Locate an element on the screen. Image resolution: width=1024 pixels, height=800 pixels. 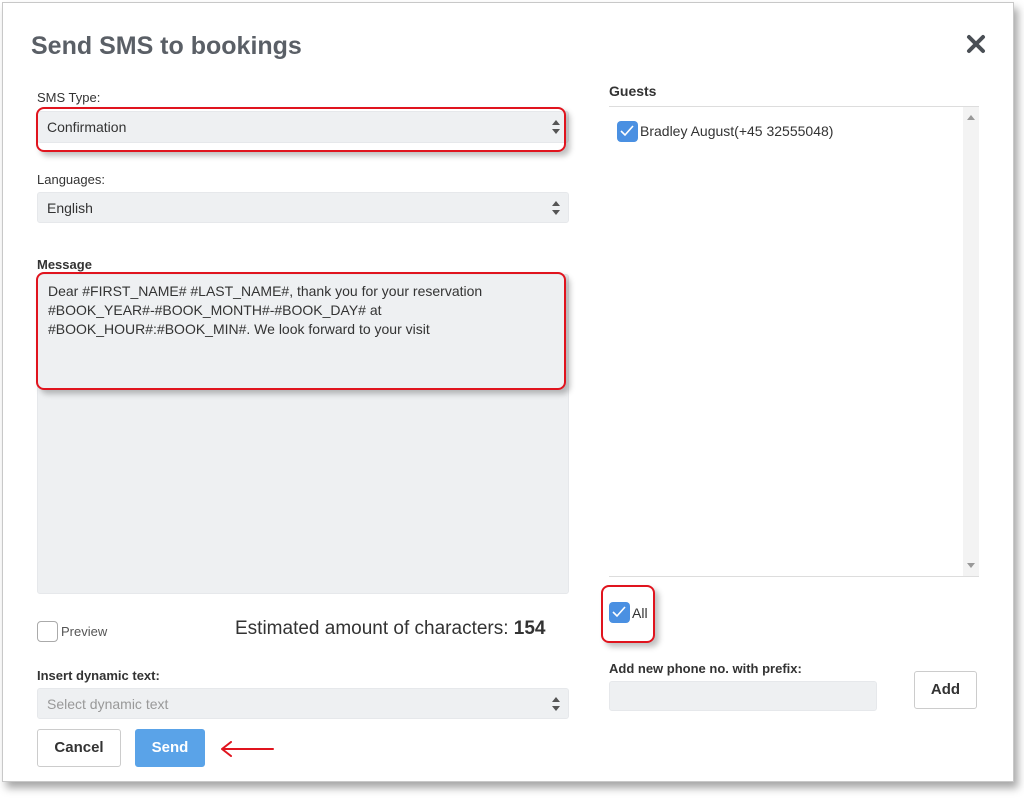
scroll-up-icon is located at coordinates (971, 117).